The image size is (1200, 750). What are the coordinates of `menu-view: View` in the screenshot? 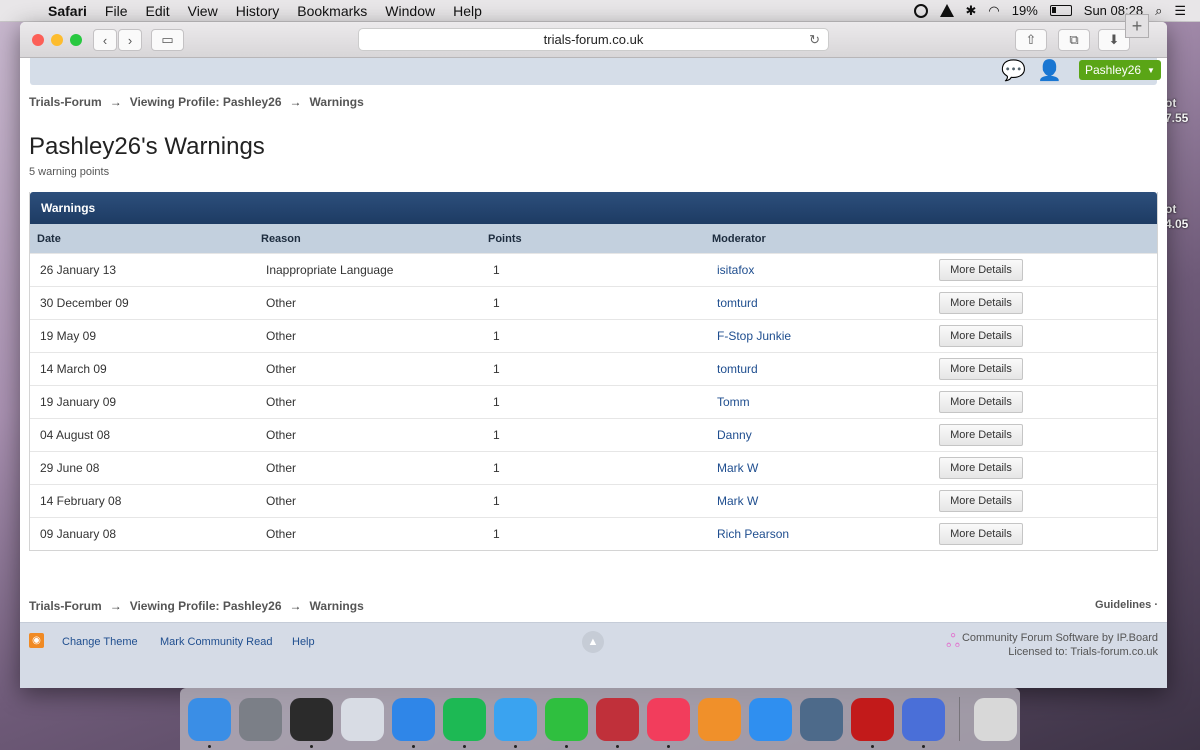 It's located at (203, 11).